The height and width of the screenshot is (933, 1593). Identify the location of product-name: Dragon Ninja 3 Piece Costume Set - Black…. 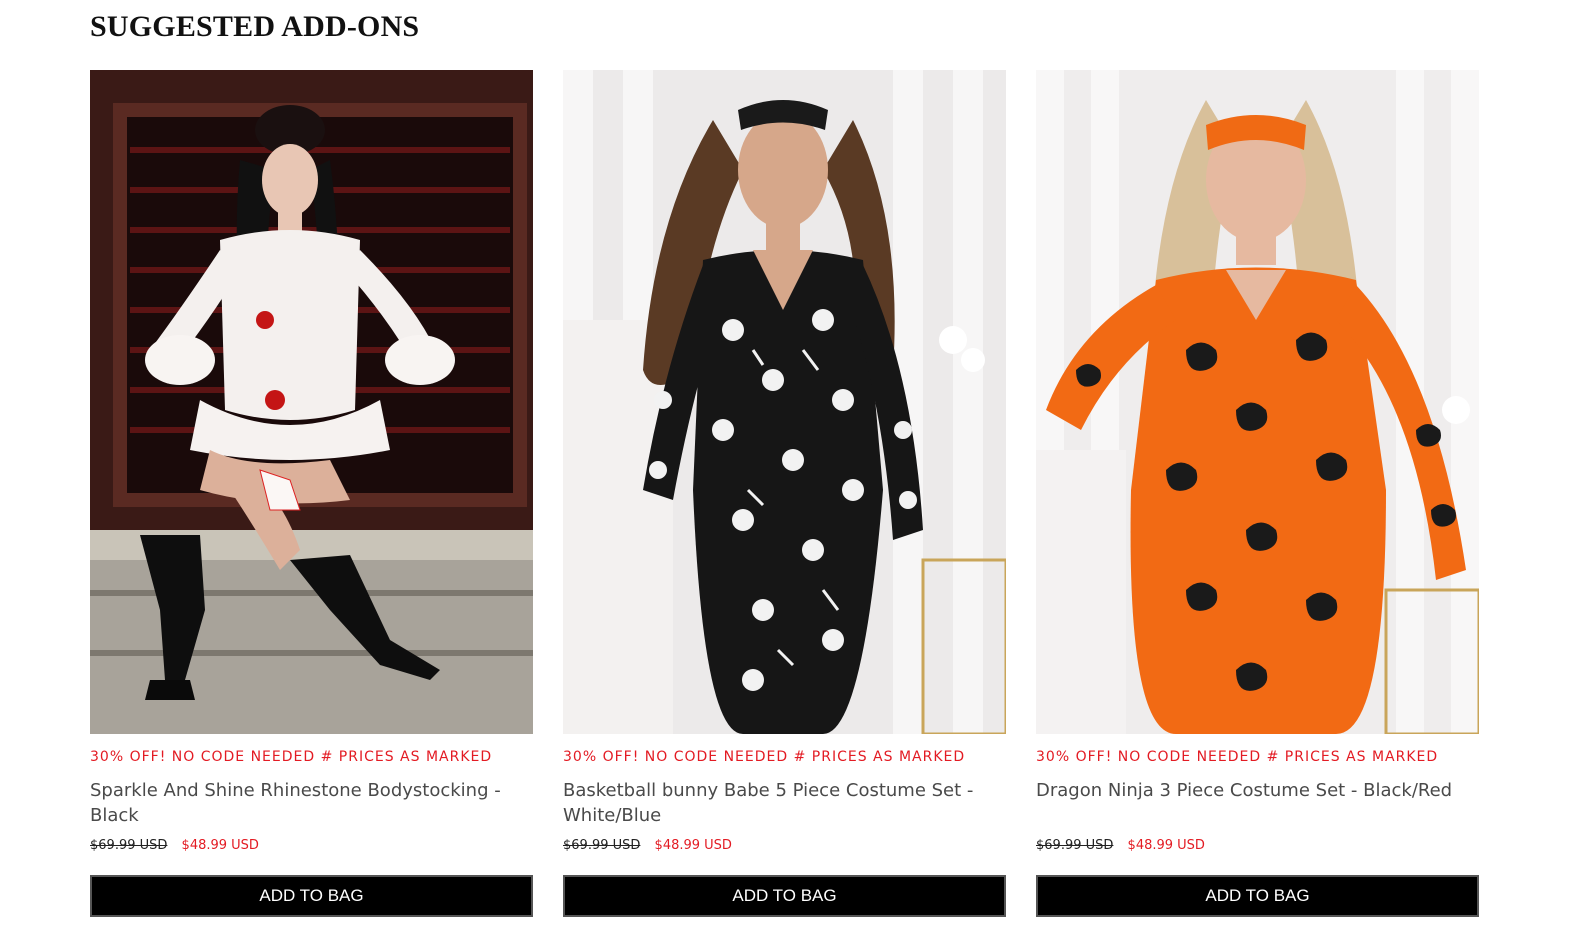
(1251, 790).